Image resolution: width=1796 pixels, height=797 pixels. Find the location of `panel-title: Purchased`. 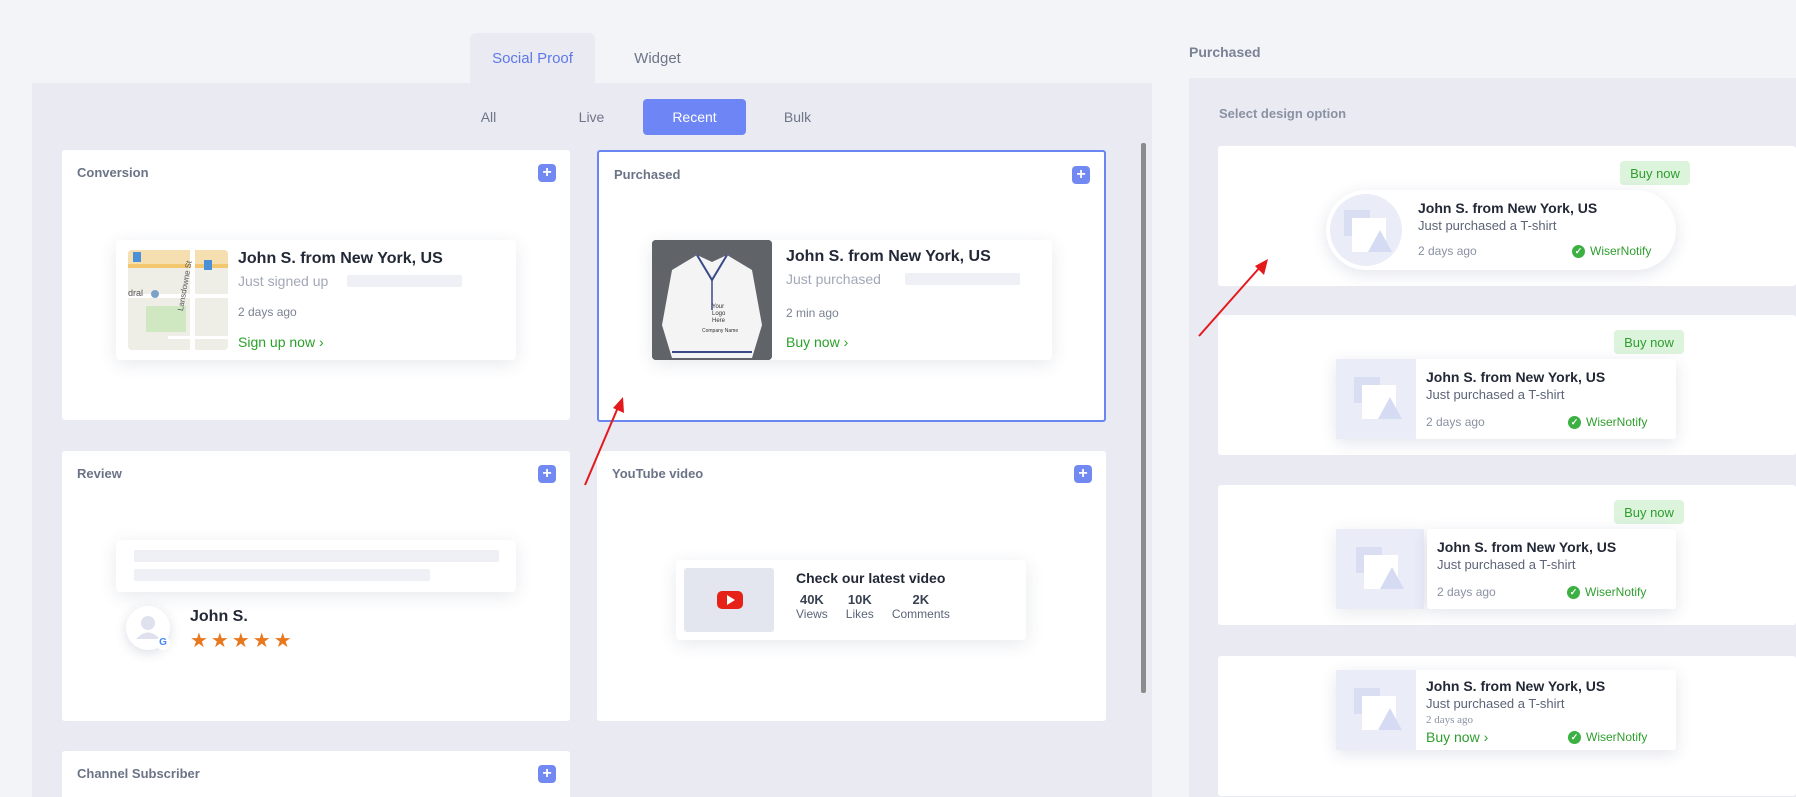

panel-title: Purchased is located at coordinates (1225, 52).